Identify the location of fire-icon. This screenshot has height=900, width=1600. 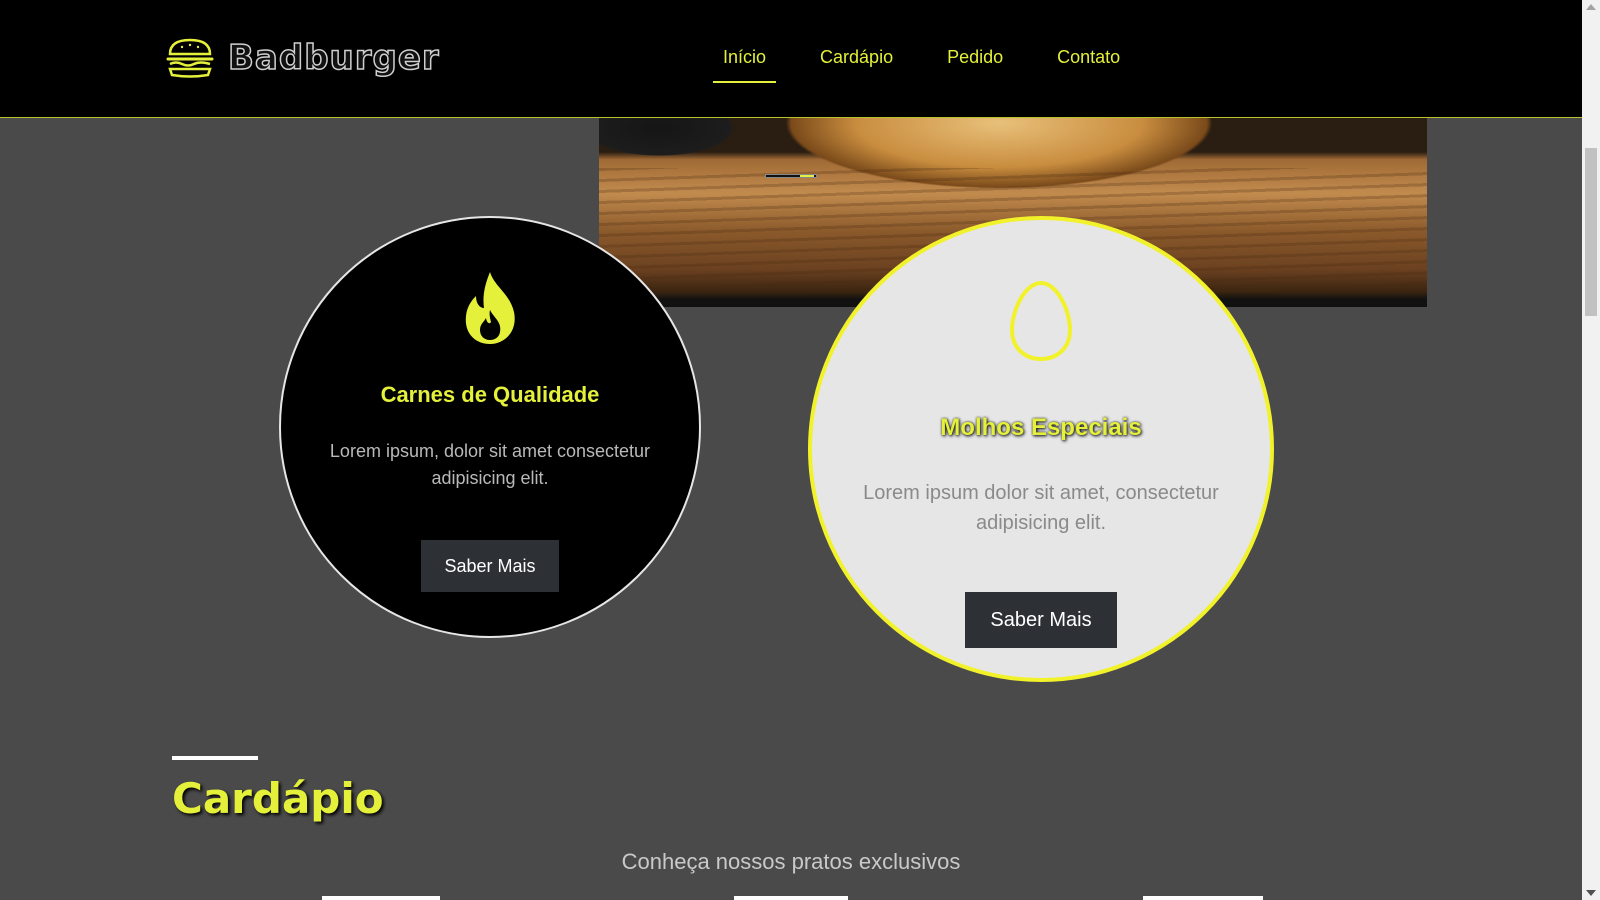
(490, 308).